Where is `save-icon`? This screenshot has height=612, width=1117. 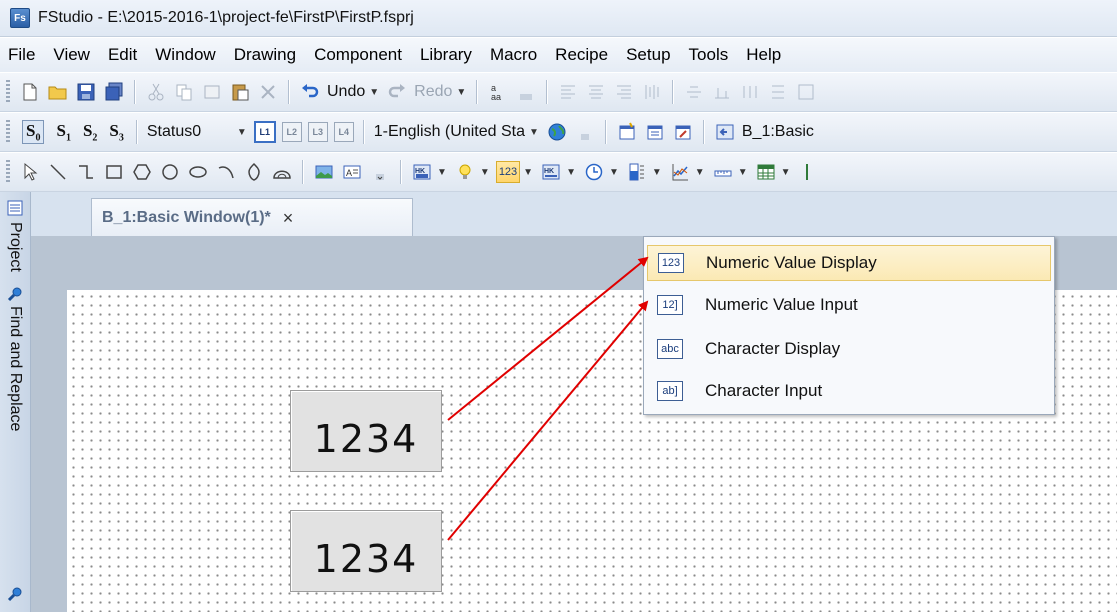 save-icon is located at coordinates (86, 92).